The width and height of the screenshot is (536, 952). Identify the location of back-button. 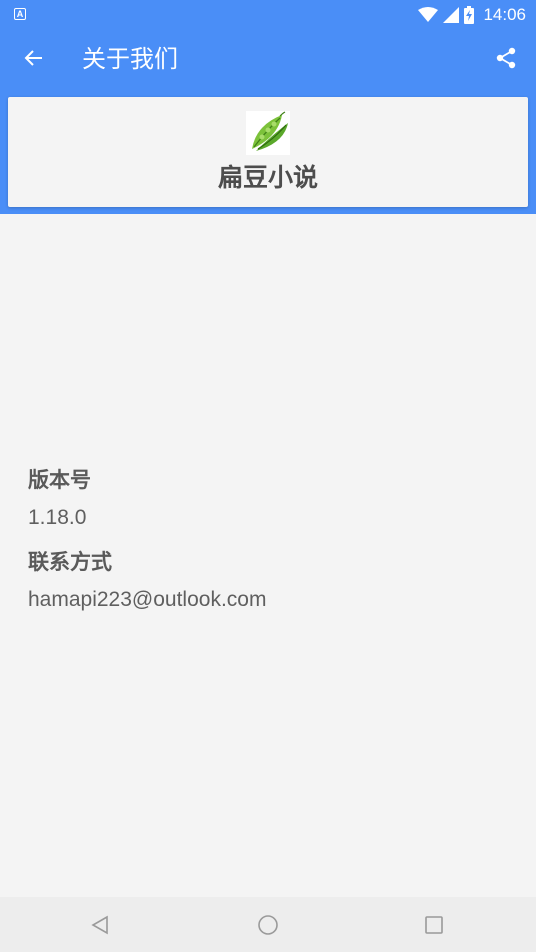
(34, 58).